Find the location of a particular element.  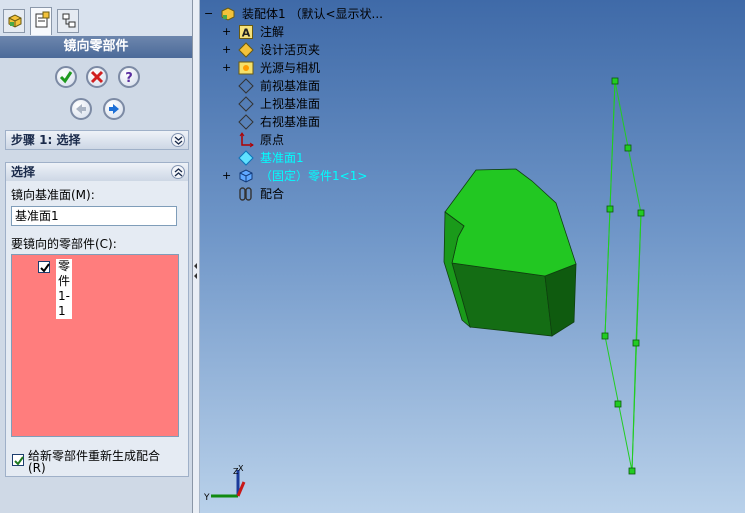

help-button: ? is located at coordinates (129, 77).